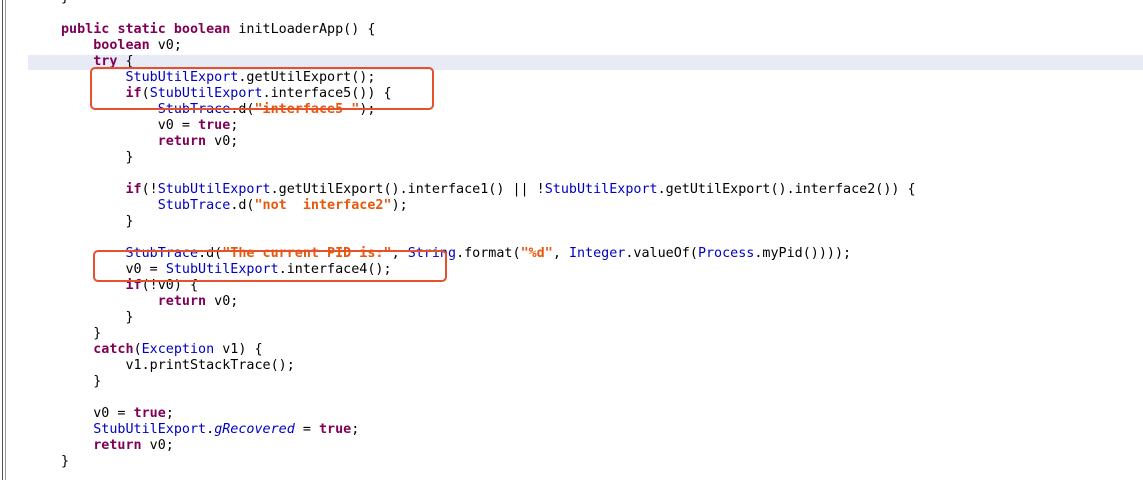  Describe the element at coordinates (282, 205) in the screenshot. I see `code-line: StubTrace.d("not interface2");` at that location.